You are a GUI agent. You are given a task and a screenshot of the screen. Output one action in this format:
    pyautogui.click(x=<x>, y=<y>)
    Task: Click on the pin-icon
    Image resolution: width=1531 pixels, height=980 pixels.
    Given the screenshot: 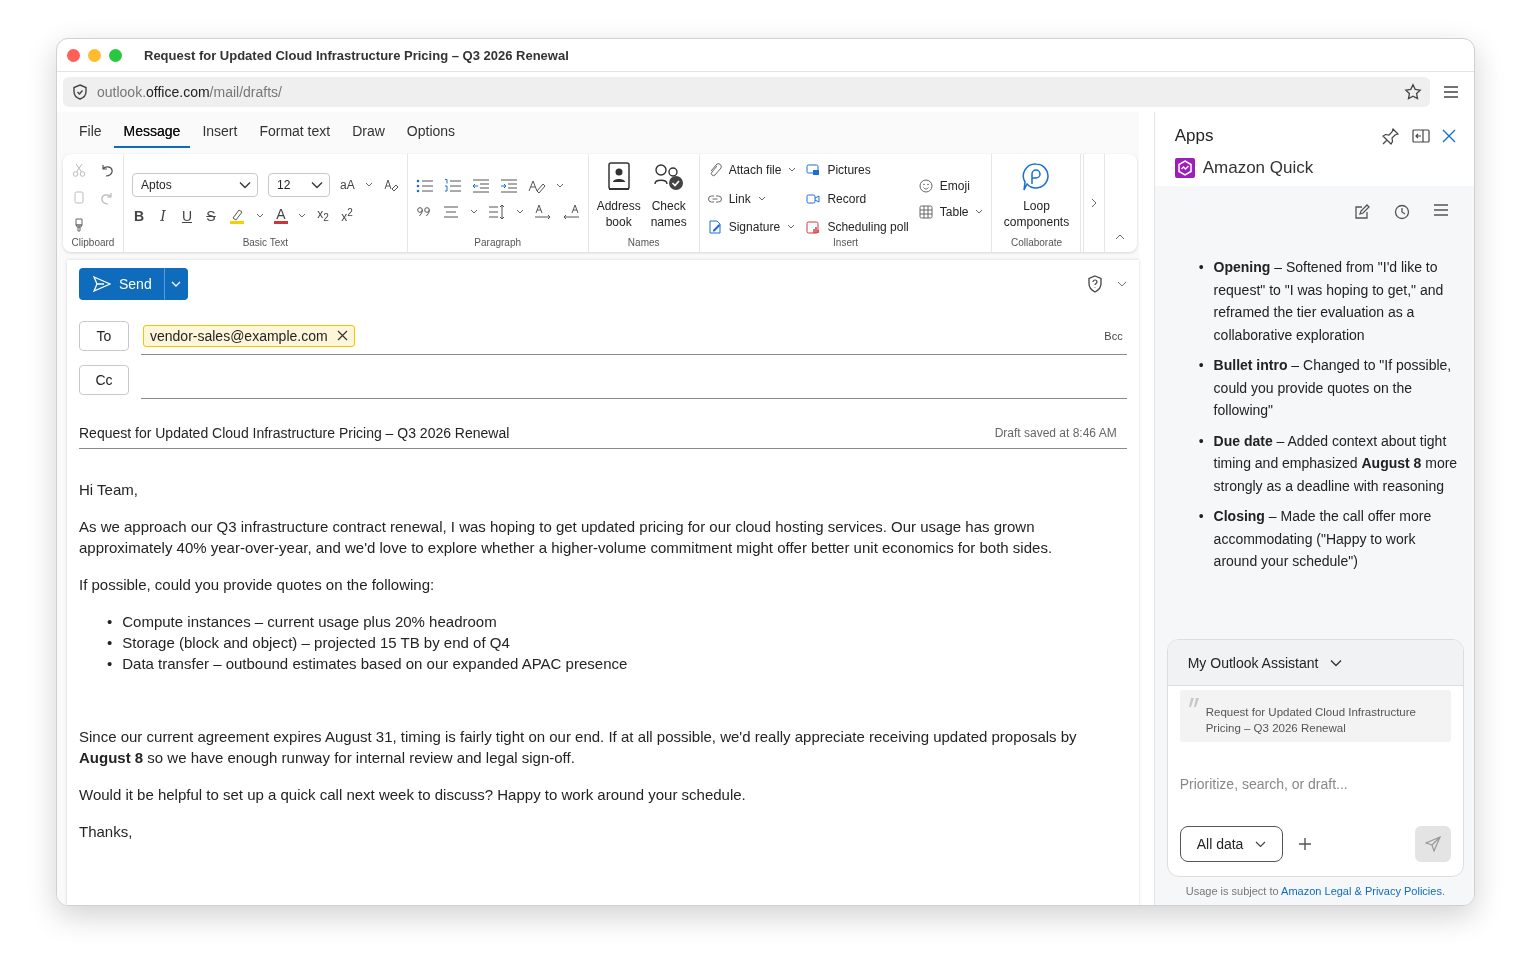 What is the action you would take?
    pyautogui.click(x=1391, y=136)
    